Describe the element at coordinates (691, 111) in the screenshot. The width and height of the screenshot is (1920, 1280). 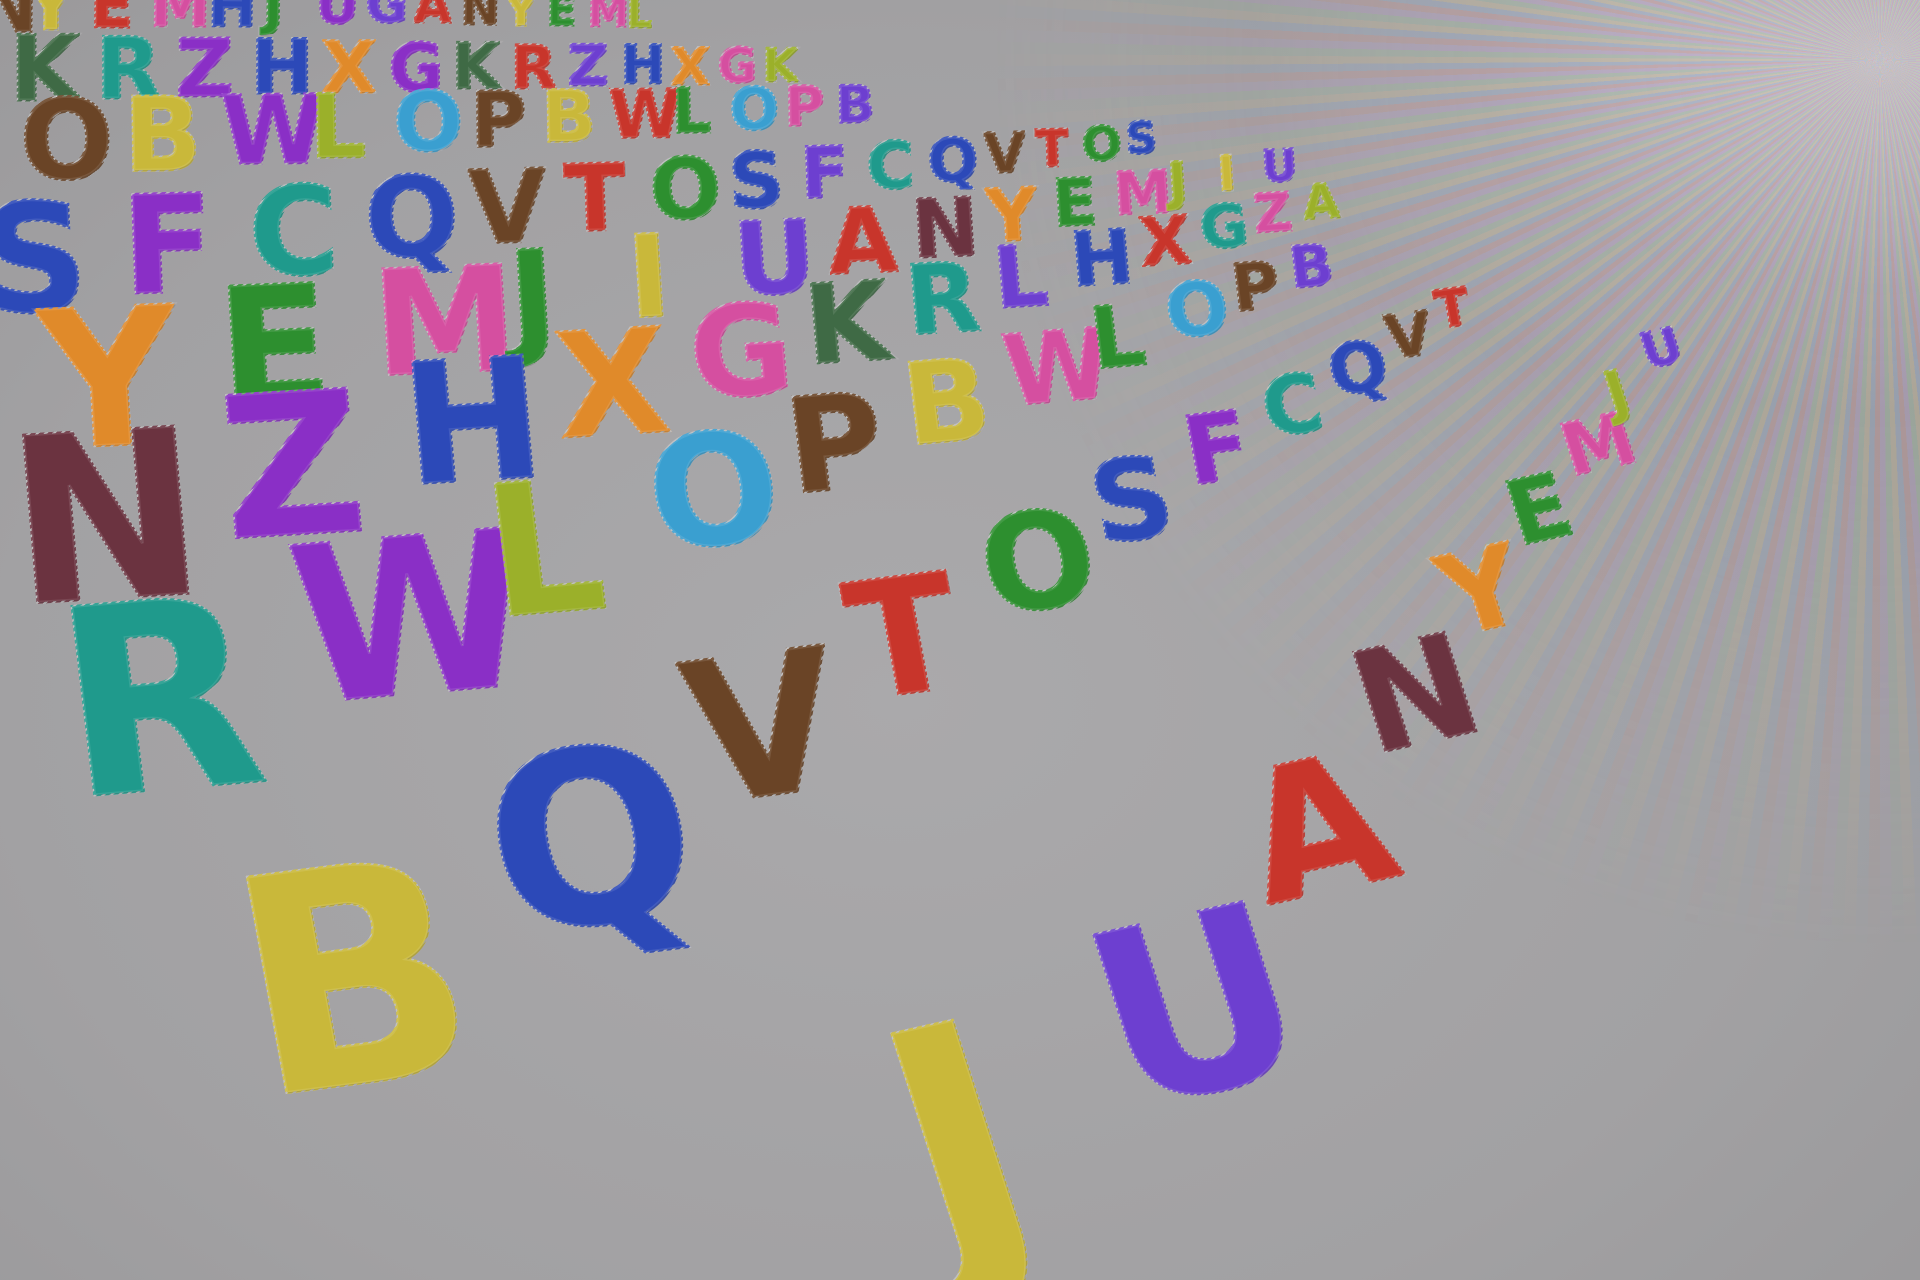
I see `row-2-letter-8: L` at that location.